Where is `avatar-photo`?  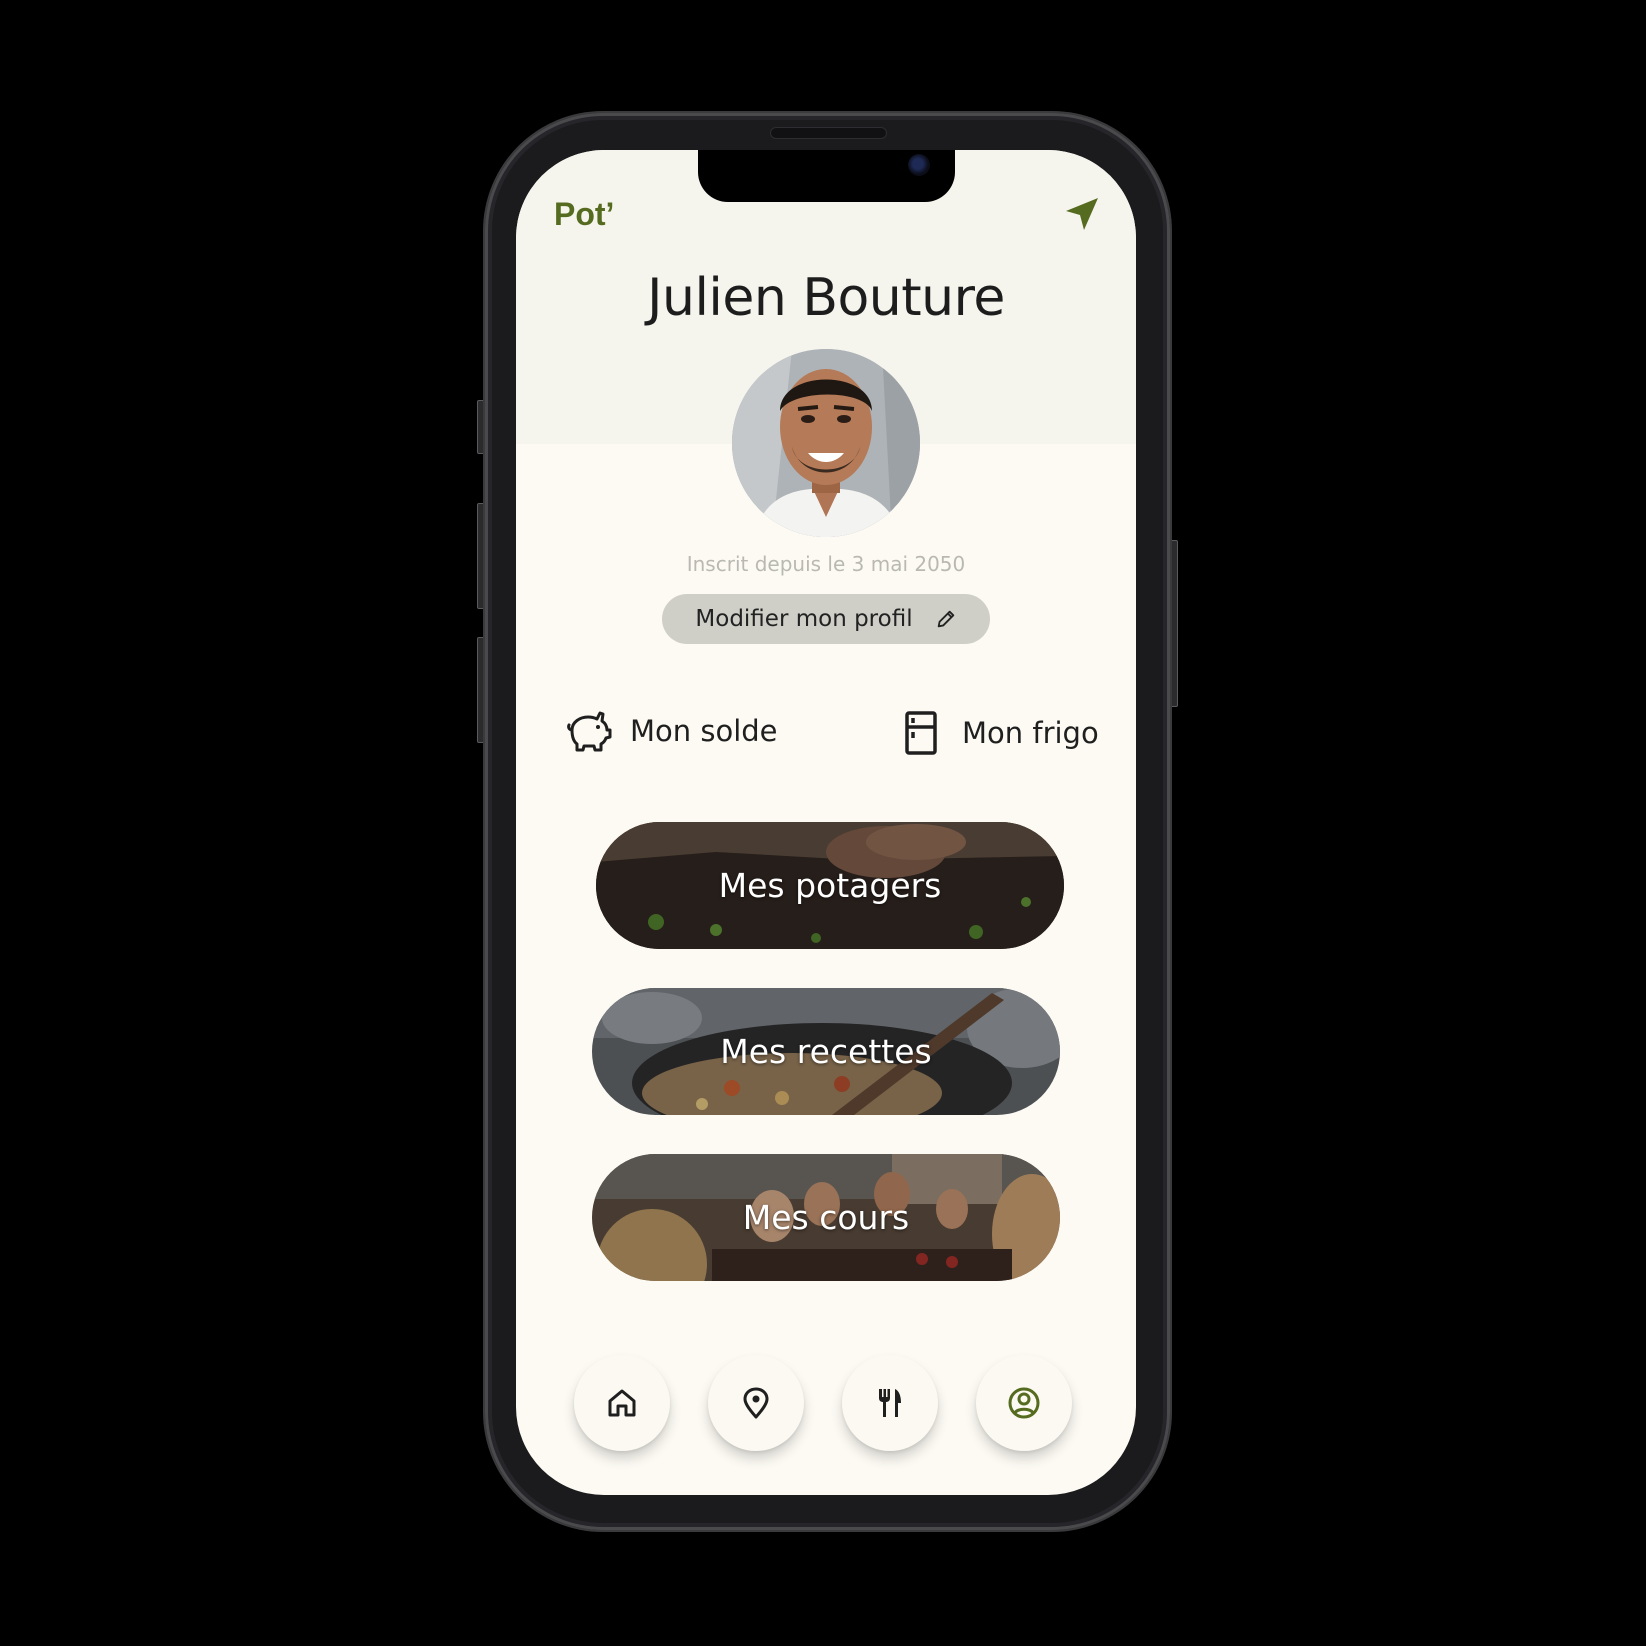 avatar-photo is located at coordinates (826, 443).